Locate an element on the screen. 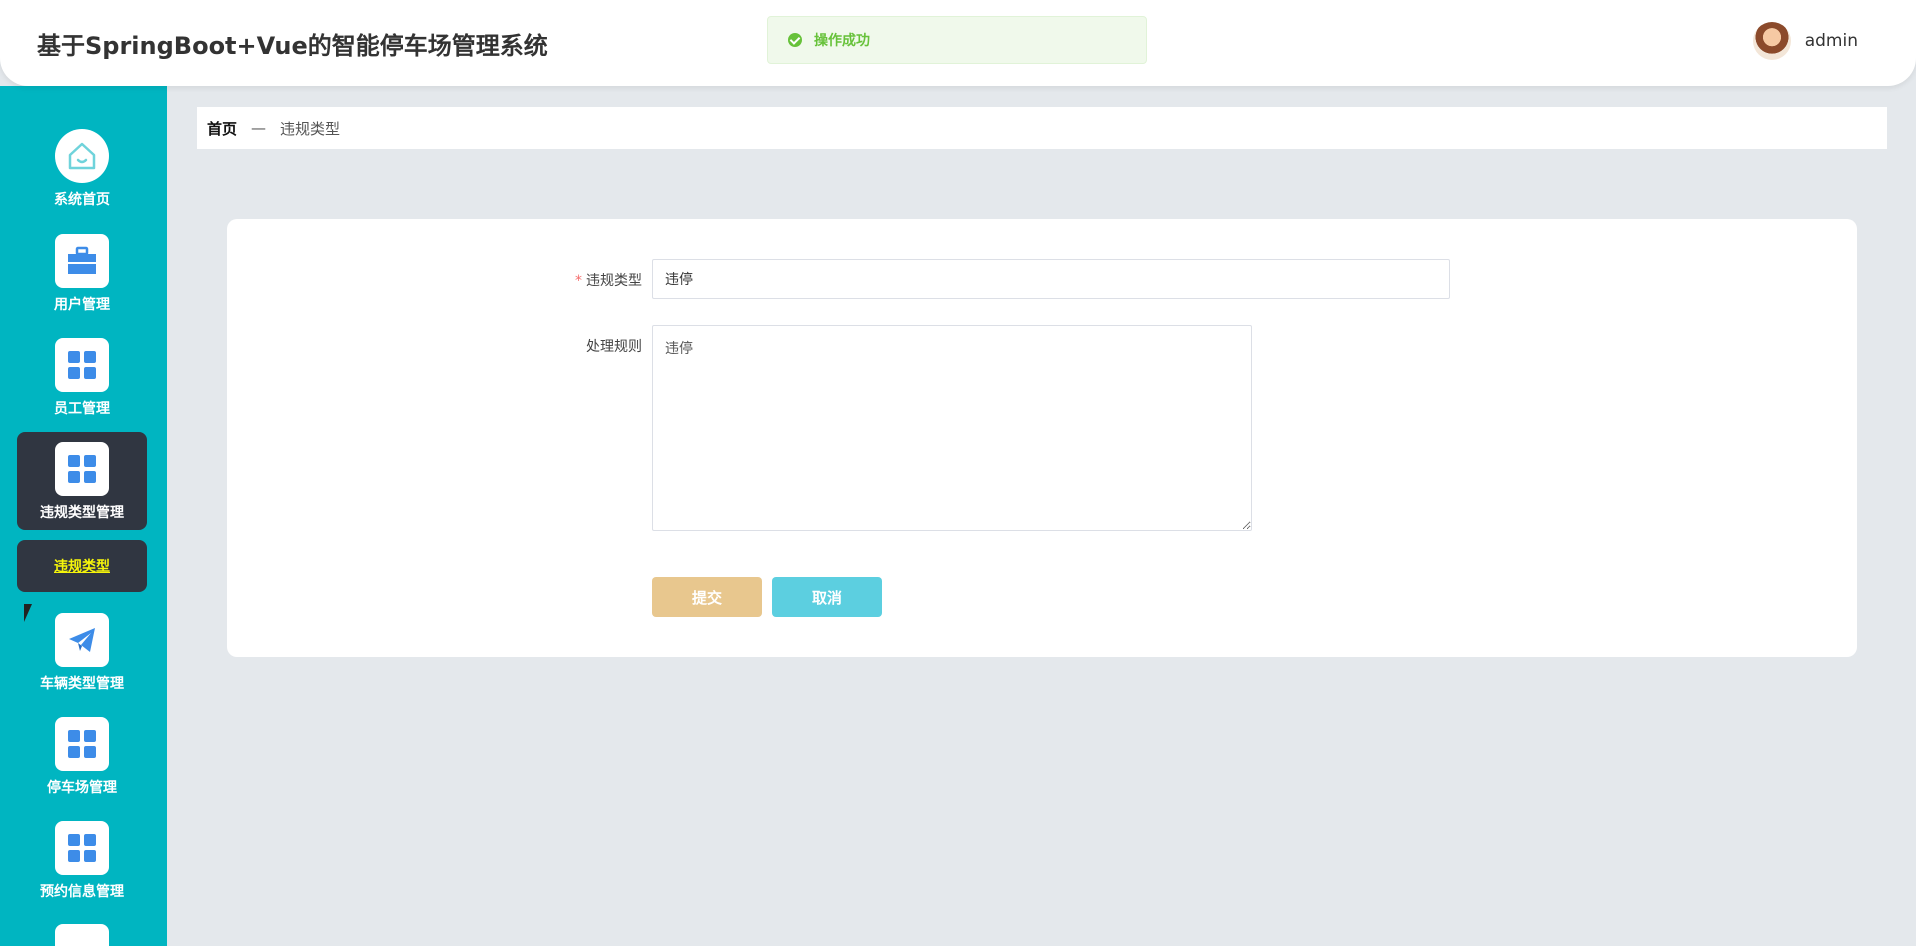  rule-textarea: 违停 is located at coordinates (952, 428).